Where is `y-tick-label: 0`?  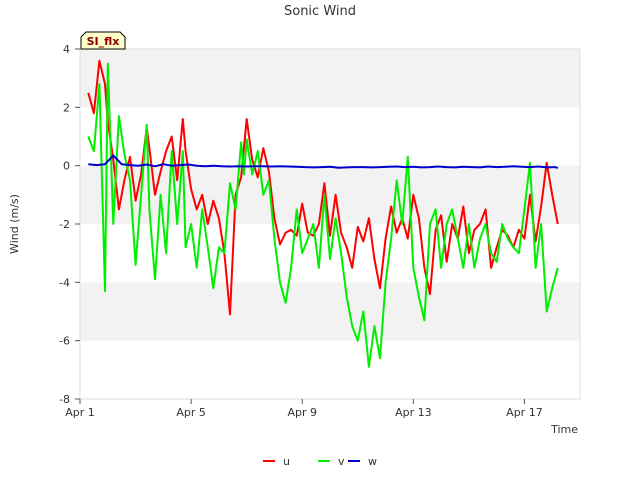
y-tick-label: 0 is located at coordinates (66, 166).